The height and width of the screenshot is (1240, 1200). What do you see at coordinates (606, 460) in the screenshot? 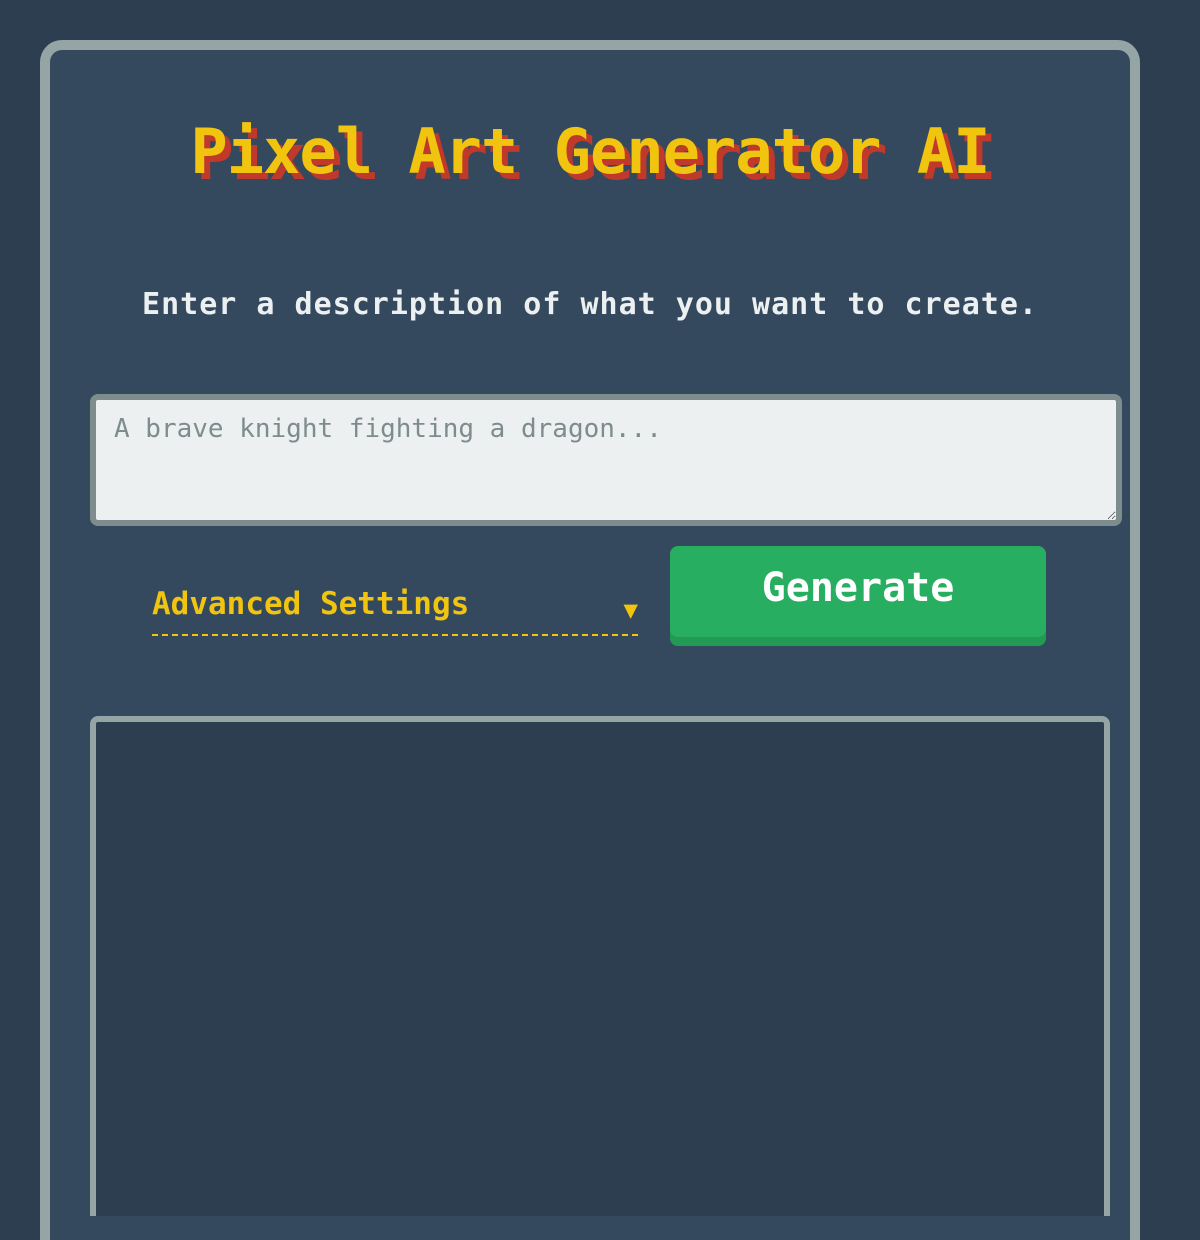
I see `prompt-input` at bounding box center [606, 460].